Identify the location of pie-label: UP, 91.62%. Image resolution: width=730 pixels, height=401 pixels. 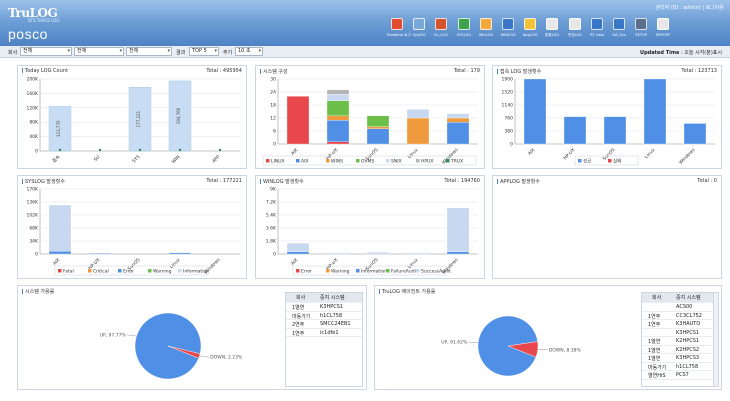
(454, 343).